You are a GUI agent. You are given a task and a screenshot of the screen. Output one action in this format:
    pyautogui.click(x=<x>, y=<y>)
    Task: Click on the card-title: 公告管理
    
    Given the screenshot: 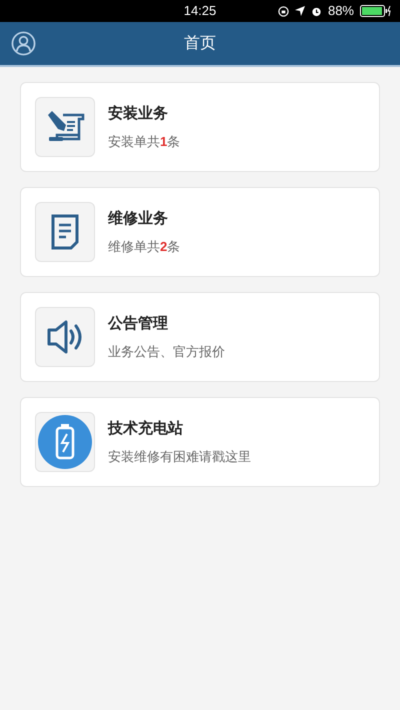 What is the action you would take?
    pyautogui.click(x=138, y=324)
    